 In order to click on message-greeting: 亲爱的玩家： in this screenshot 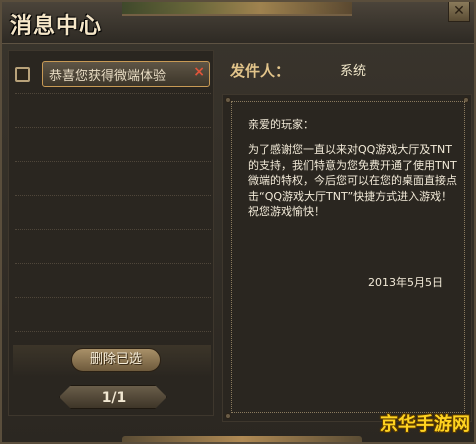, I will do `click(281, 124)`.